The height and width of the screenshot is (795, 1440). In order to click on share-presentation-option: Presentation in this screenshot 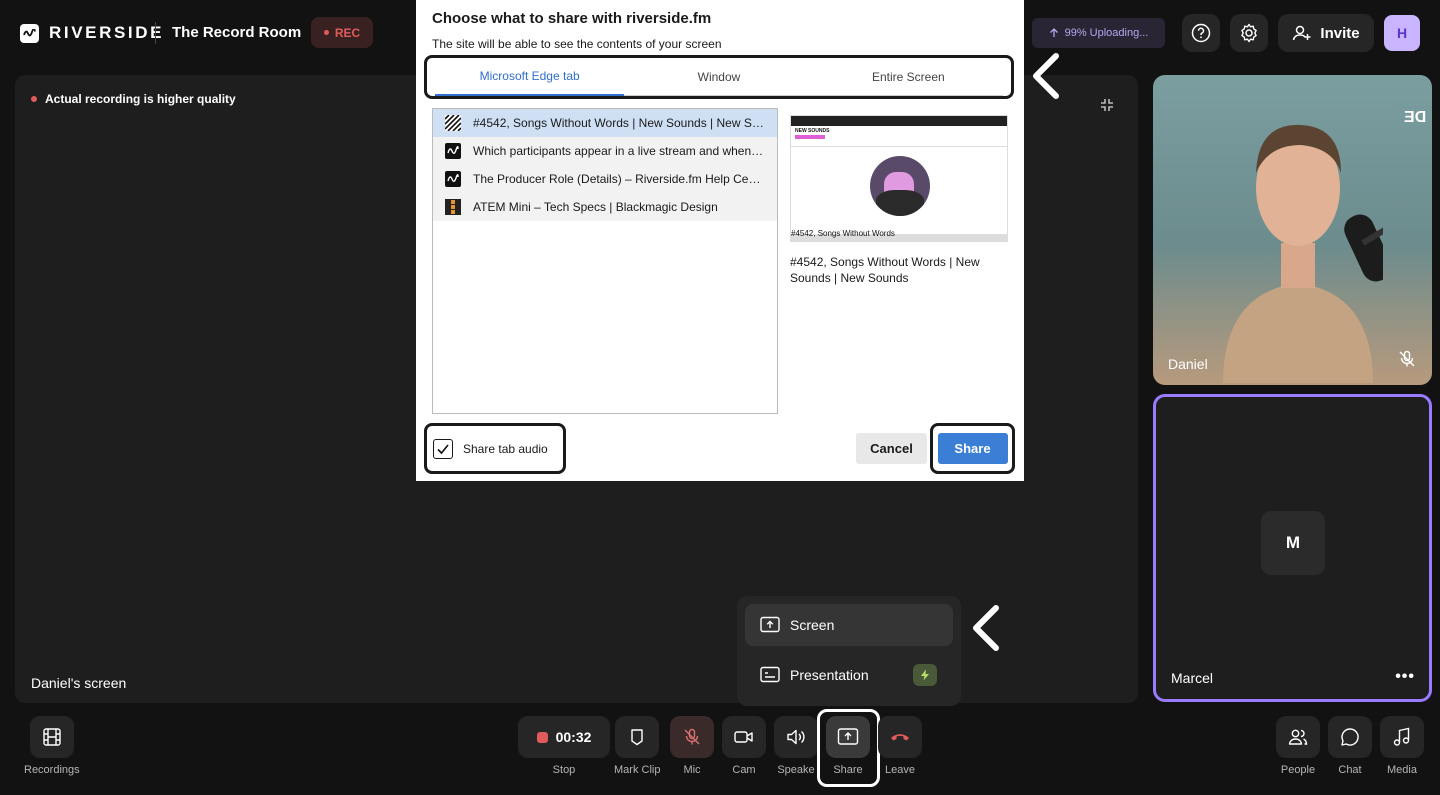, I will do `click(849, 675)`.